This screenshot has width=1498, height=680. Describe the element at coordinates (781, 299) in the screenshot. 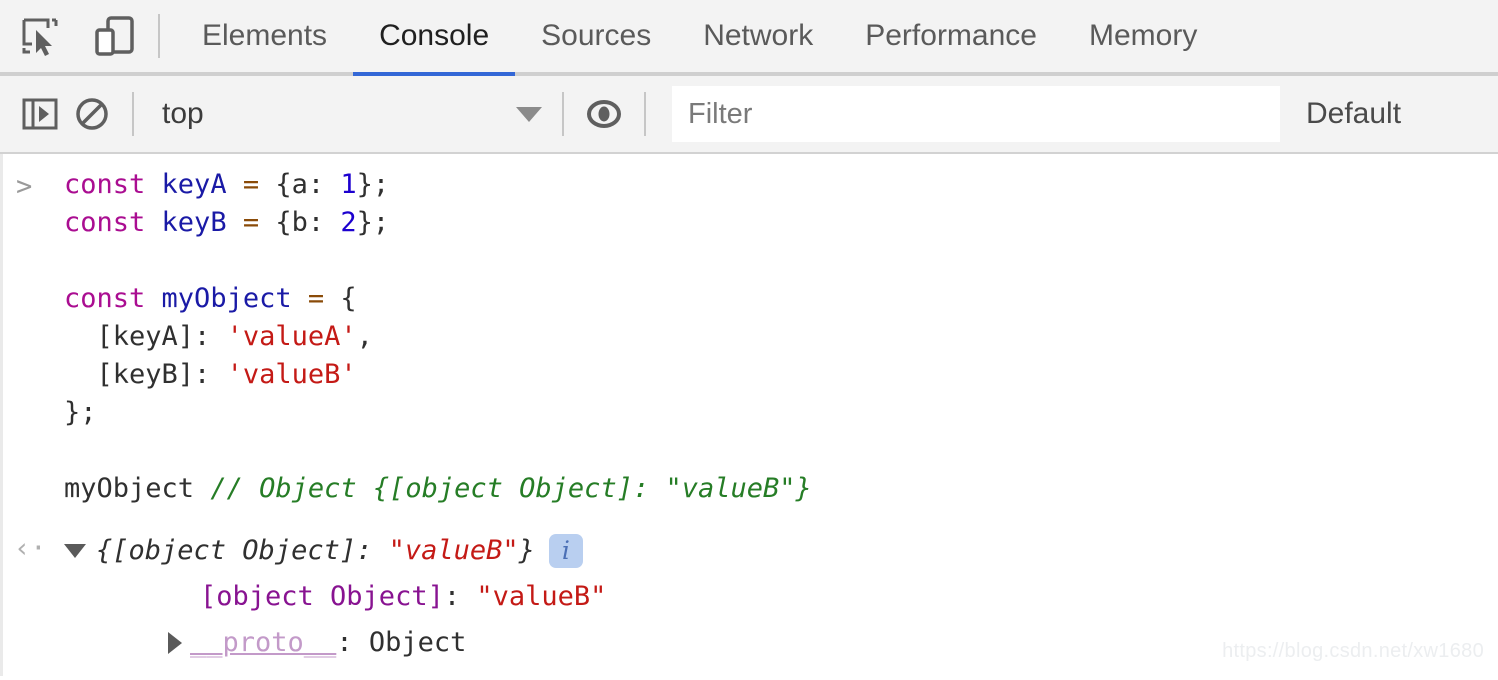

I see `code-line: const myObject = {` at that location.